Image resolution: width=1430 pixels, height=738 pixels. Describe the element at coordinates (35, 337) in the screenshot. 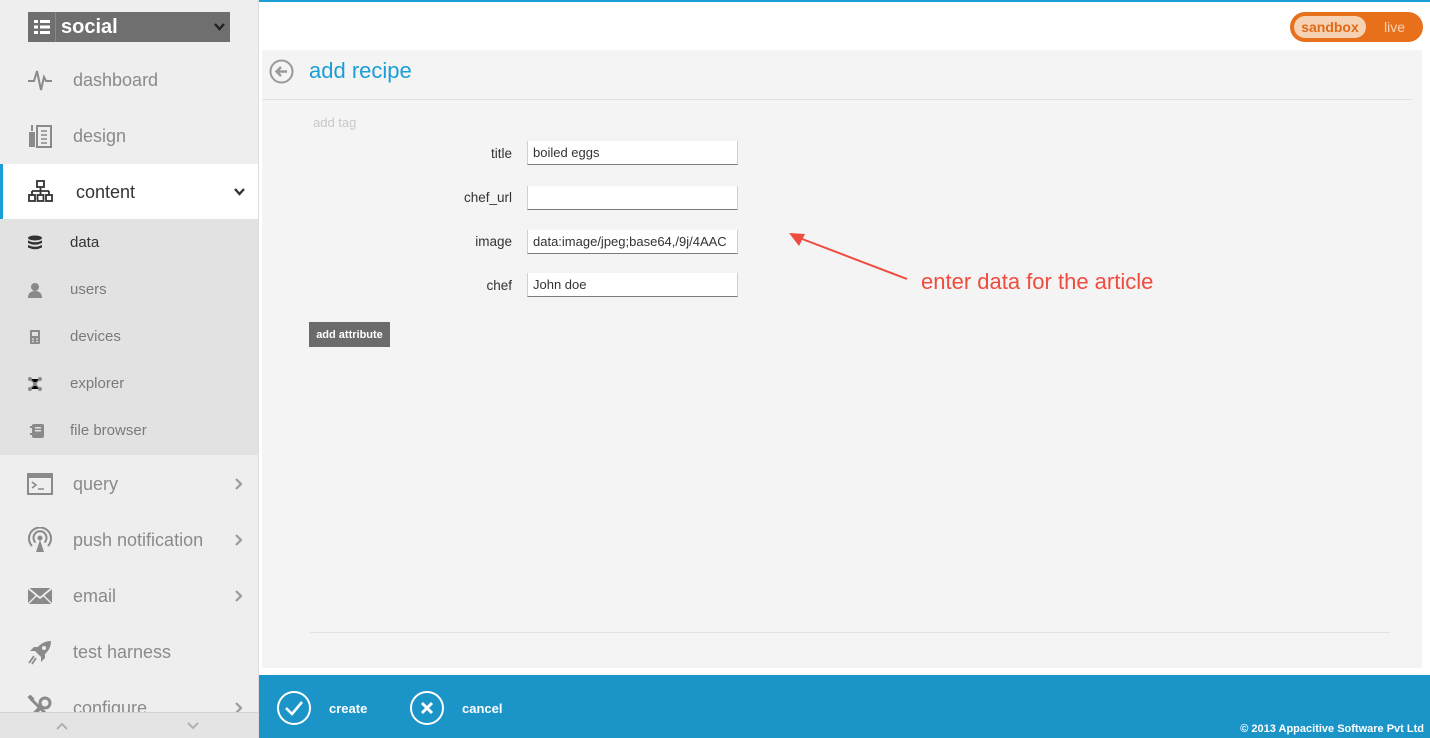

I see `device-icon` at that location.